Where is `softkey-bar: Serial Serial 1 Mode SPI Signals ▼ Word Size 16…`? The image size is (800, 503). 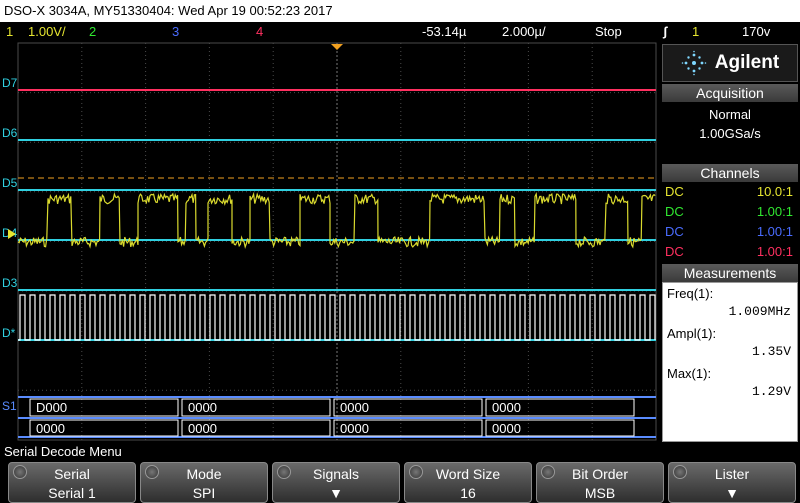
softkey-bar: Serial Serial 1 Mode SPI Signals ▼ Word Size 16… is located at coordinates (400, 482).